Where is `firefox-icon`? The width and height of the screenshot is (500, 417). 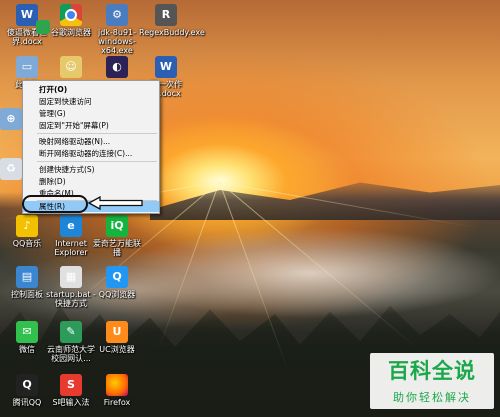
firefox-icon is located at coordinates (117, 385).